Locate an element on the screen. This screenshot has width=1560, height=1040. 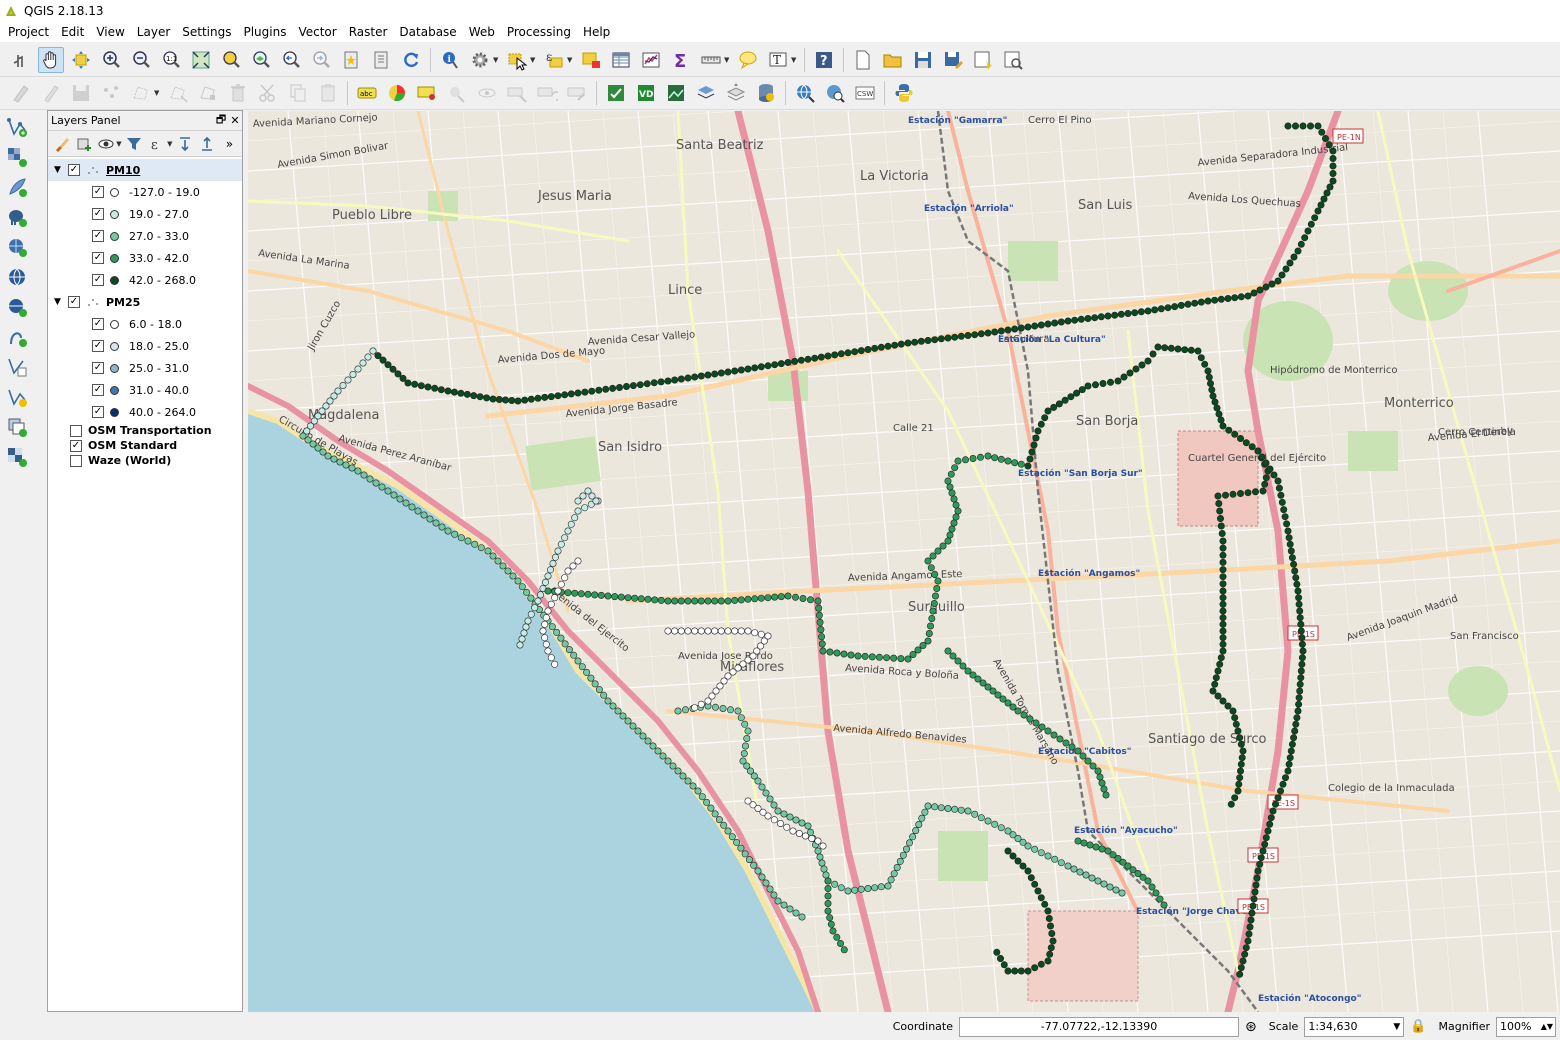
style-brush-button is located at coordinates (61, 144).